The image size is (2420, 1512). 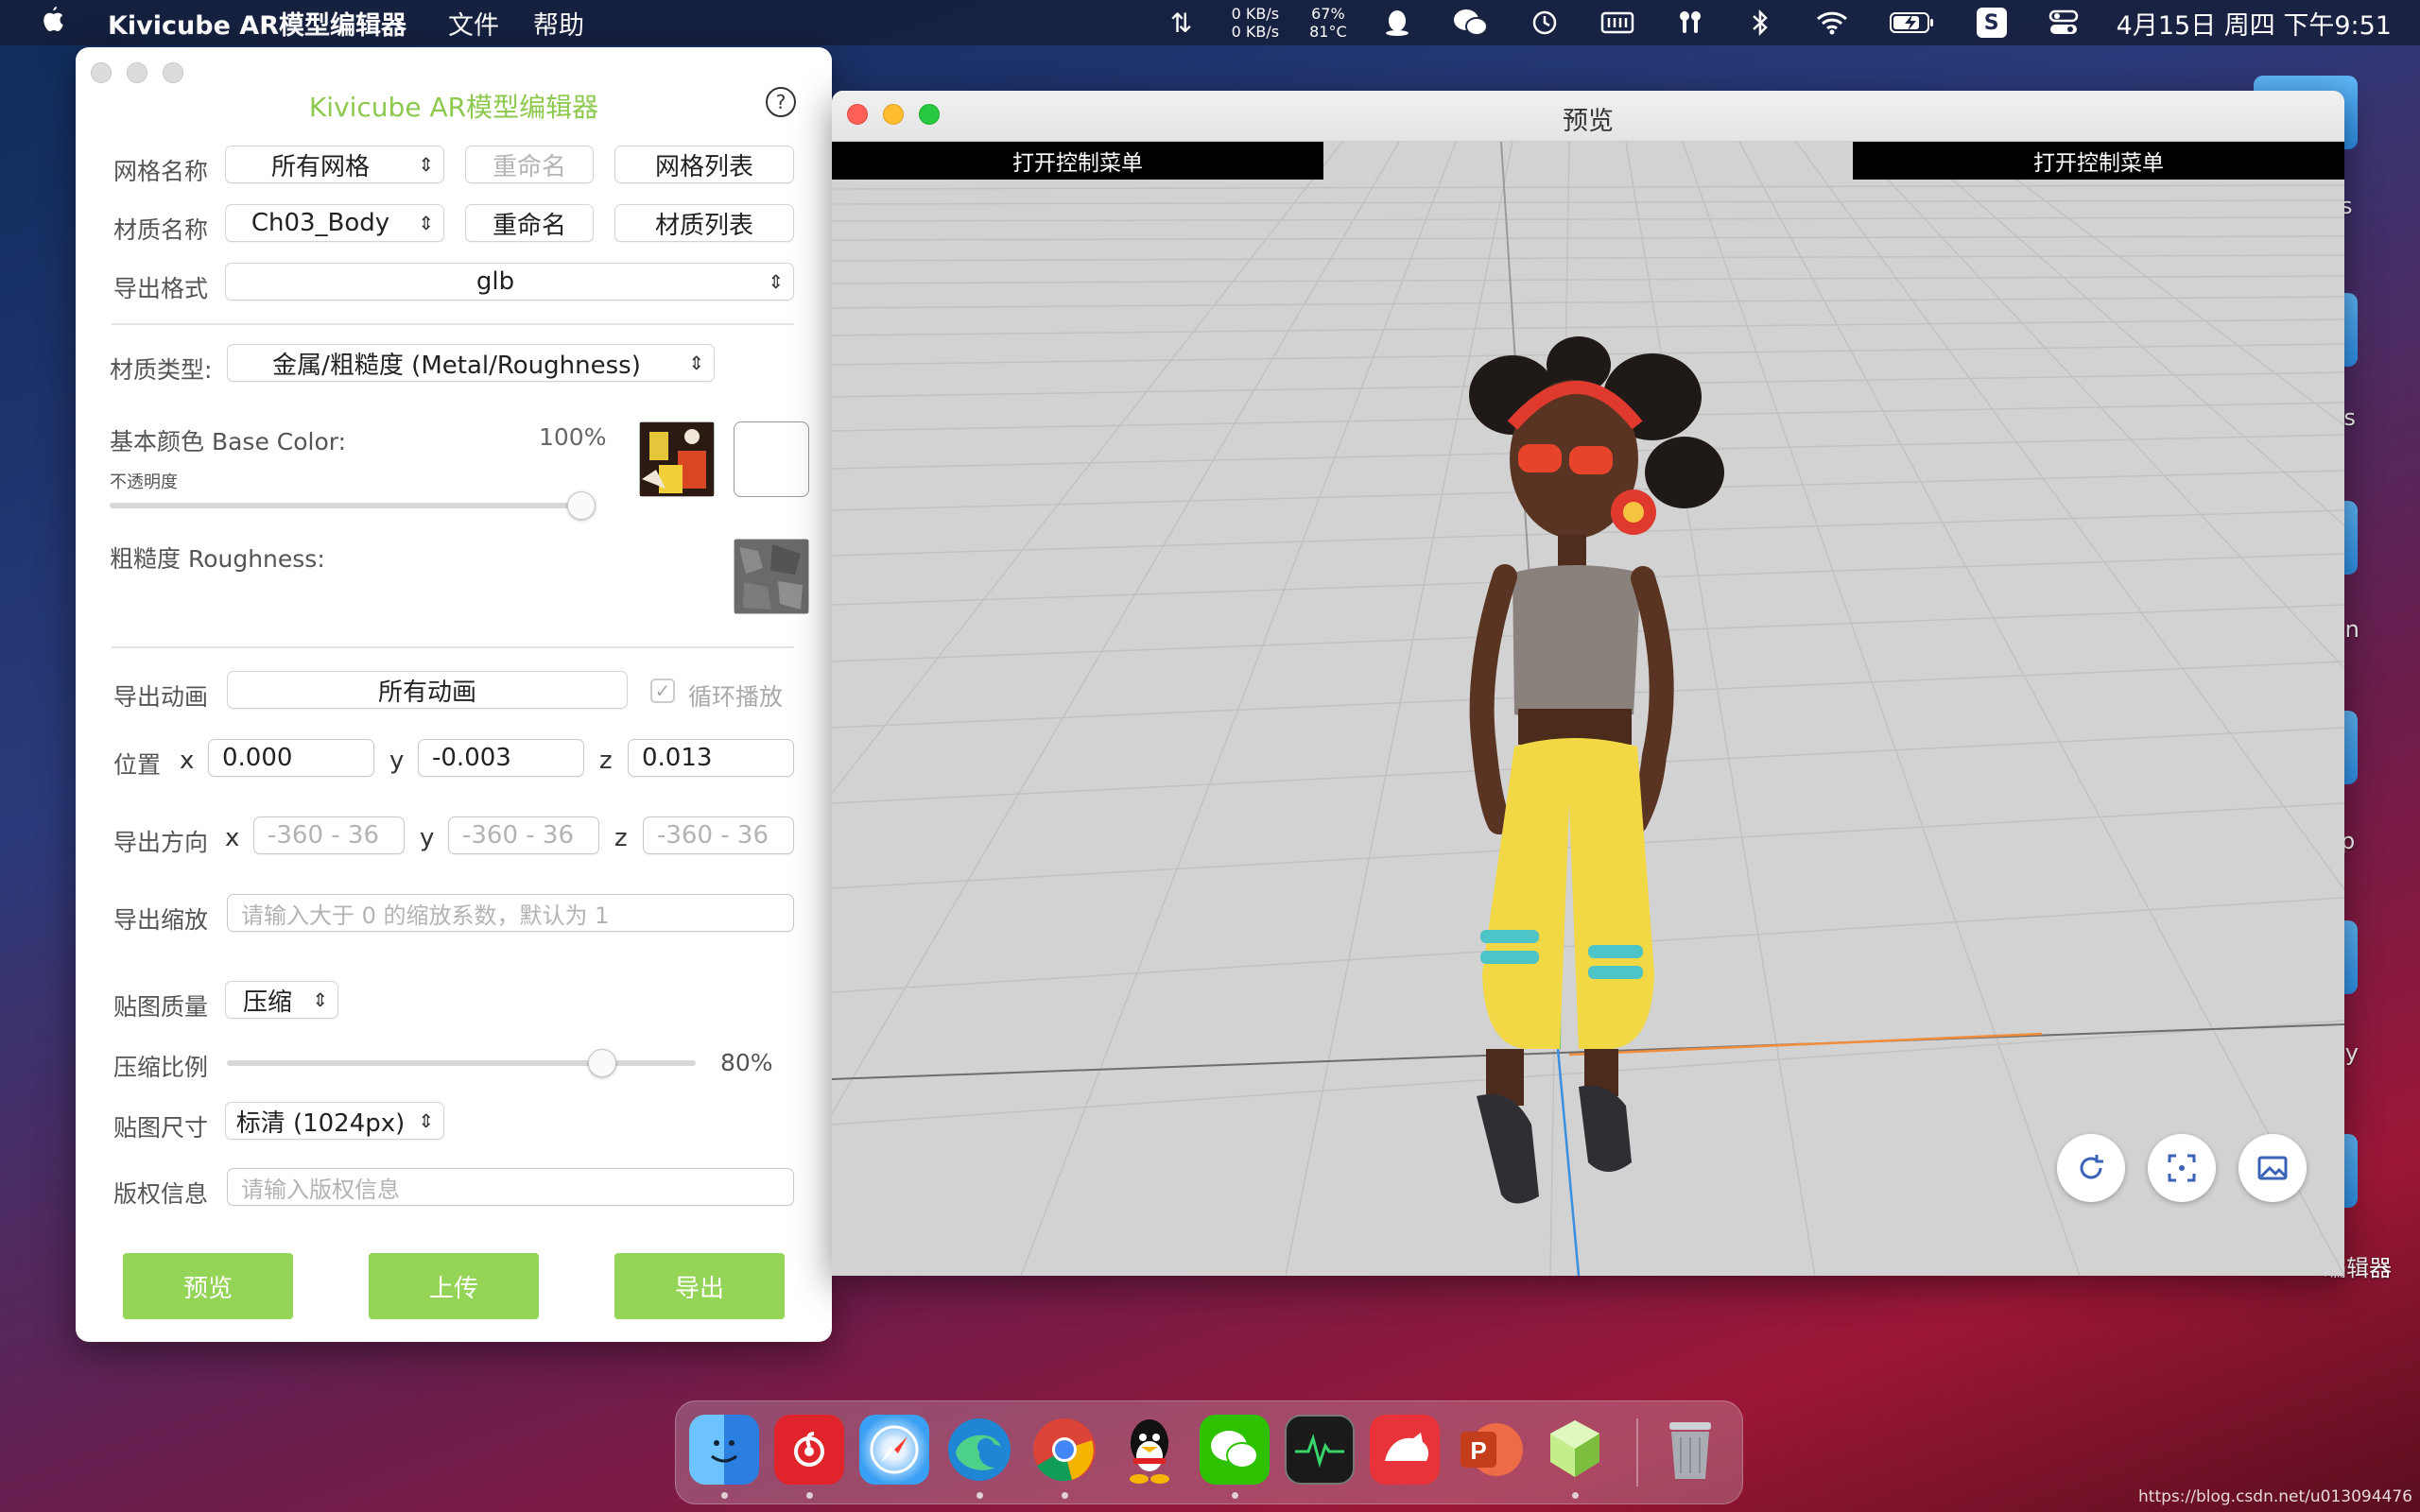 What do you see at coordinates (52, 23) in the screenshot?
I see `apple-icon` at bounding box center [52, 23].